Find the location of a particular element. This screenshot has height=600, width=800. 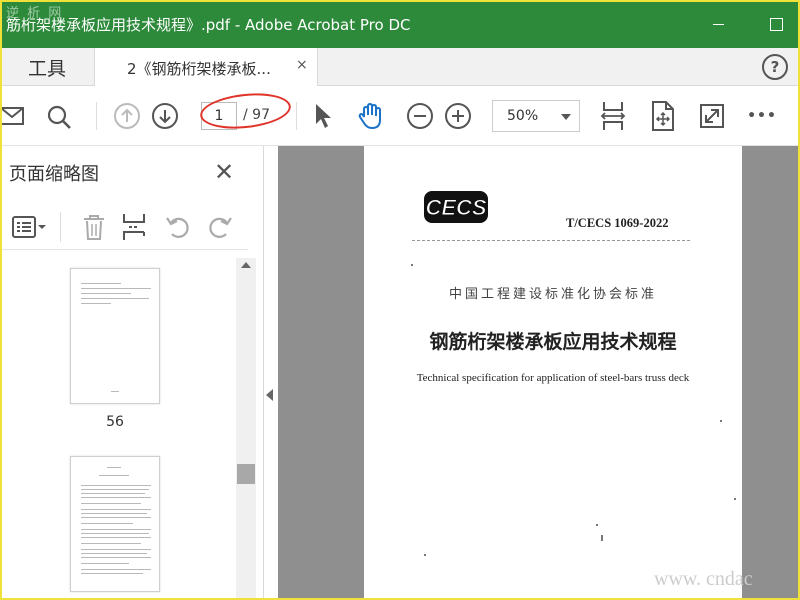

maximize-button is located at coordinates (776, 24).